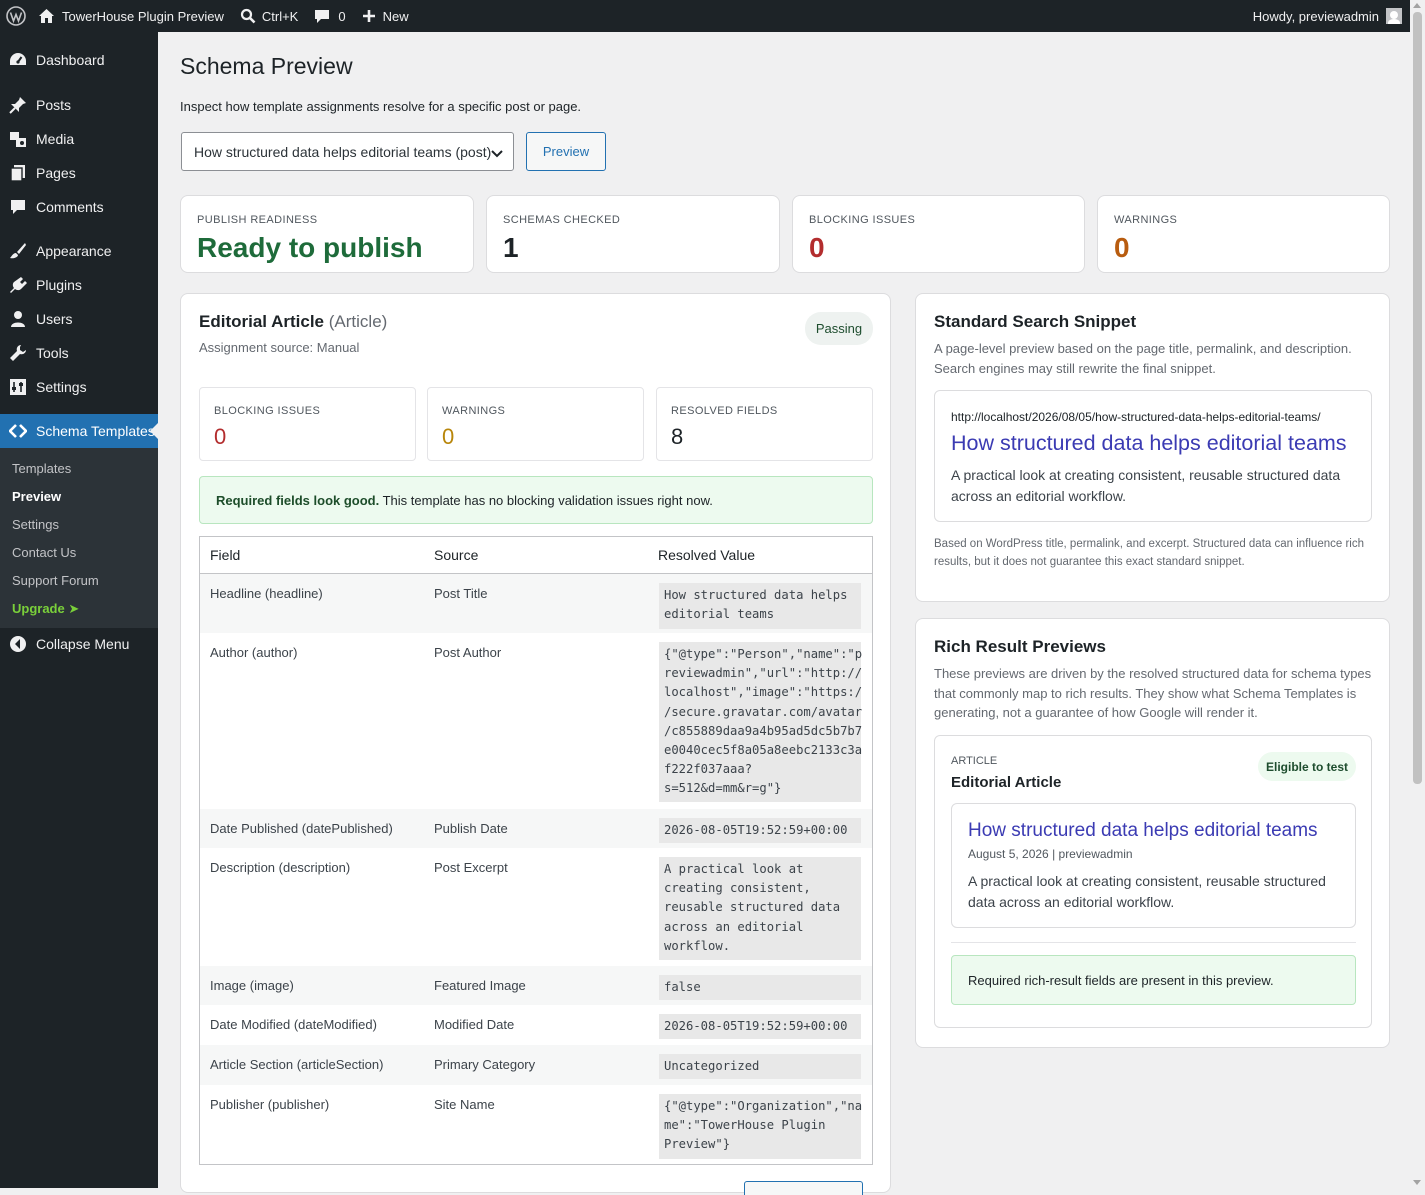 This screenshot has height=1195, width=1425. I want to click on submenu-contact-us: Contact Us, so click(44, 552).